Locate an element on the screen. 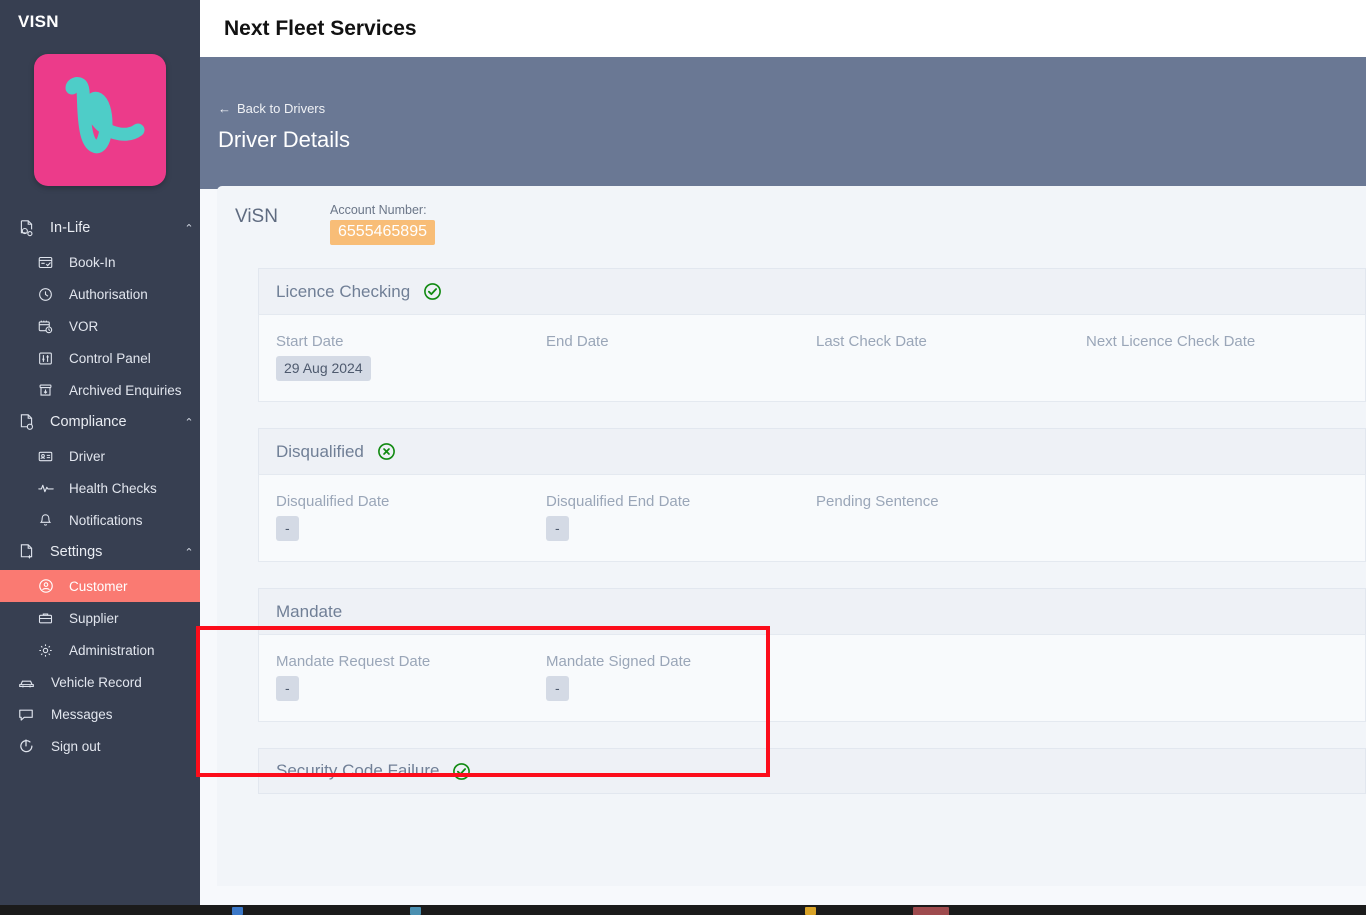 This screenshot has height=915, width=1366. sidebar-item-administration: Administration is located at coordinates (100, 650).